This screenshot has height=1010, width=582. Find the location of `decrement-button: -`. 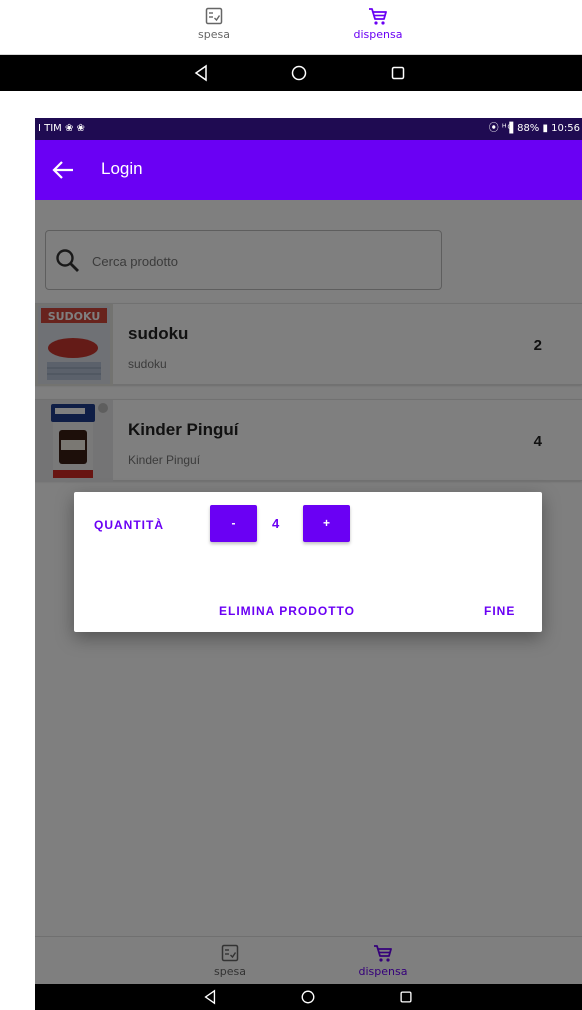

decrement-button: - is located at coordinates (233, 523).